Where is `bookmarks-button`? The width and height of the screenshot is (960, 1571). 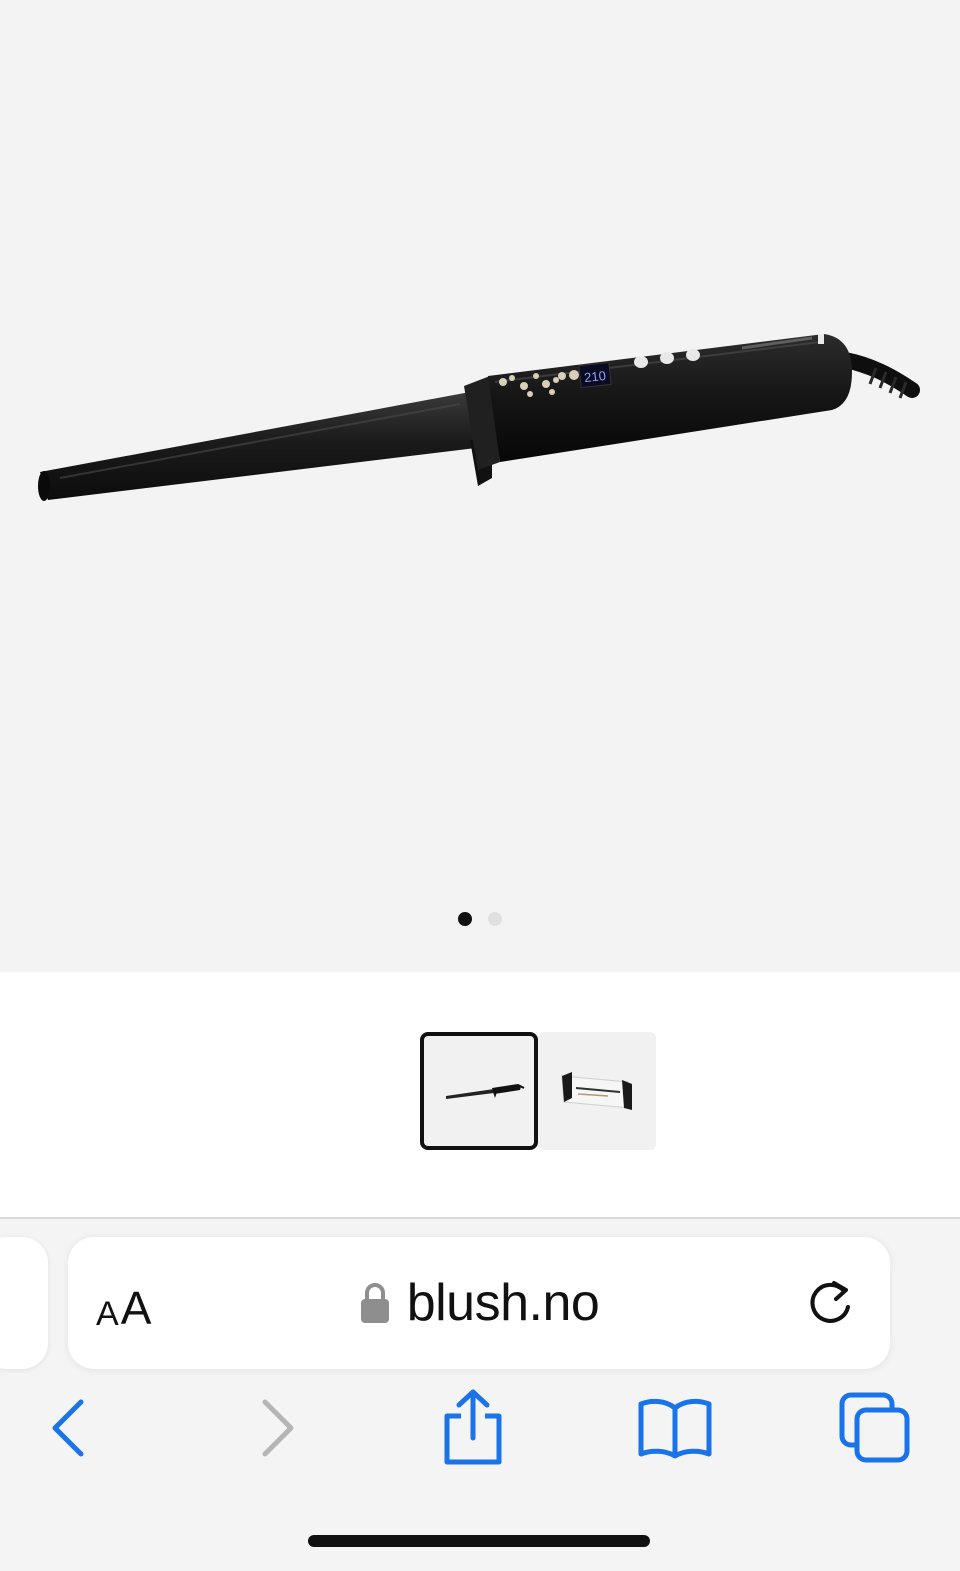
bookmarks-button is located at coordinates (675, 1428).